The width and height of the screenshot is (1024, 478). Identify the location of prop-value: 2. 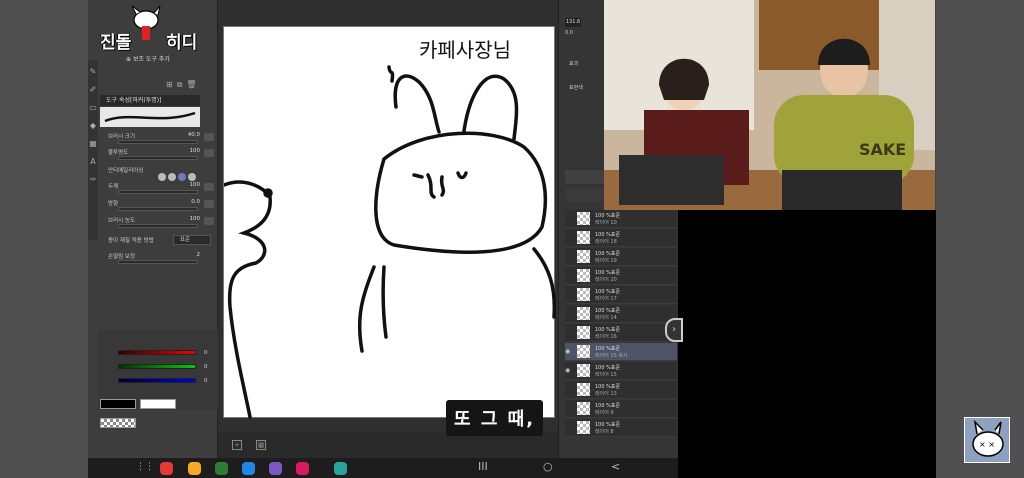
(198, 255).